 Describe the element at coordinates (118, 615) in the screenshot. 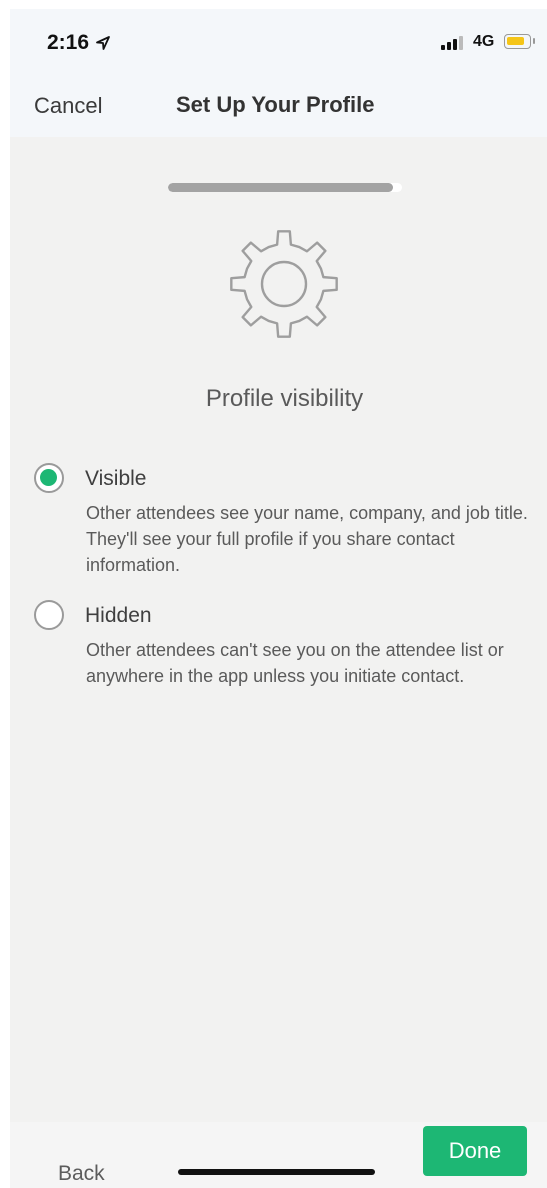

I see `option-label-hidden: Hidden` at that location.